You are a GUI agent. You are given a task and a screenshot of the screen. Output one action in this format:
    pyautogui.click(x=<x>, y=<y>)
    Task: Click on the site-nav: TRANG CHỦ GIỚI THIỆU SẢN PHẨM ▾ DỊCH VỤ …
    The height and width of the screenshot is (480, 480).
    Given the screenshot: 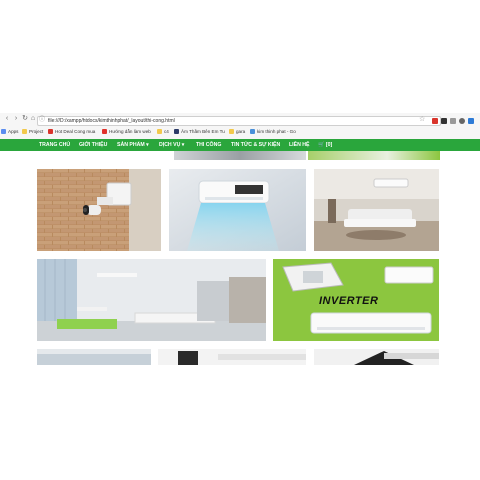 What is the action you would take?
    pyautogui.click(x=240, y=145)
    